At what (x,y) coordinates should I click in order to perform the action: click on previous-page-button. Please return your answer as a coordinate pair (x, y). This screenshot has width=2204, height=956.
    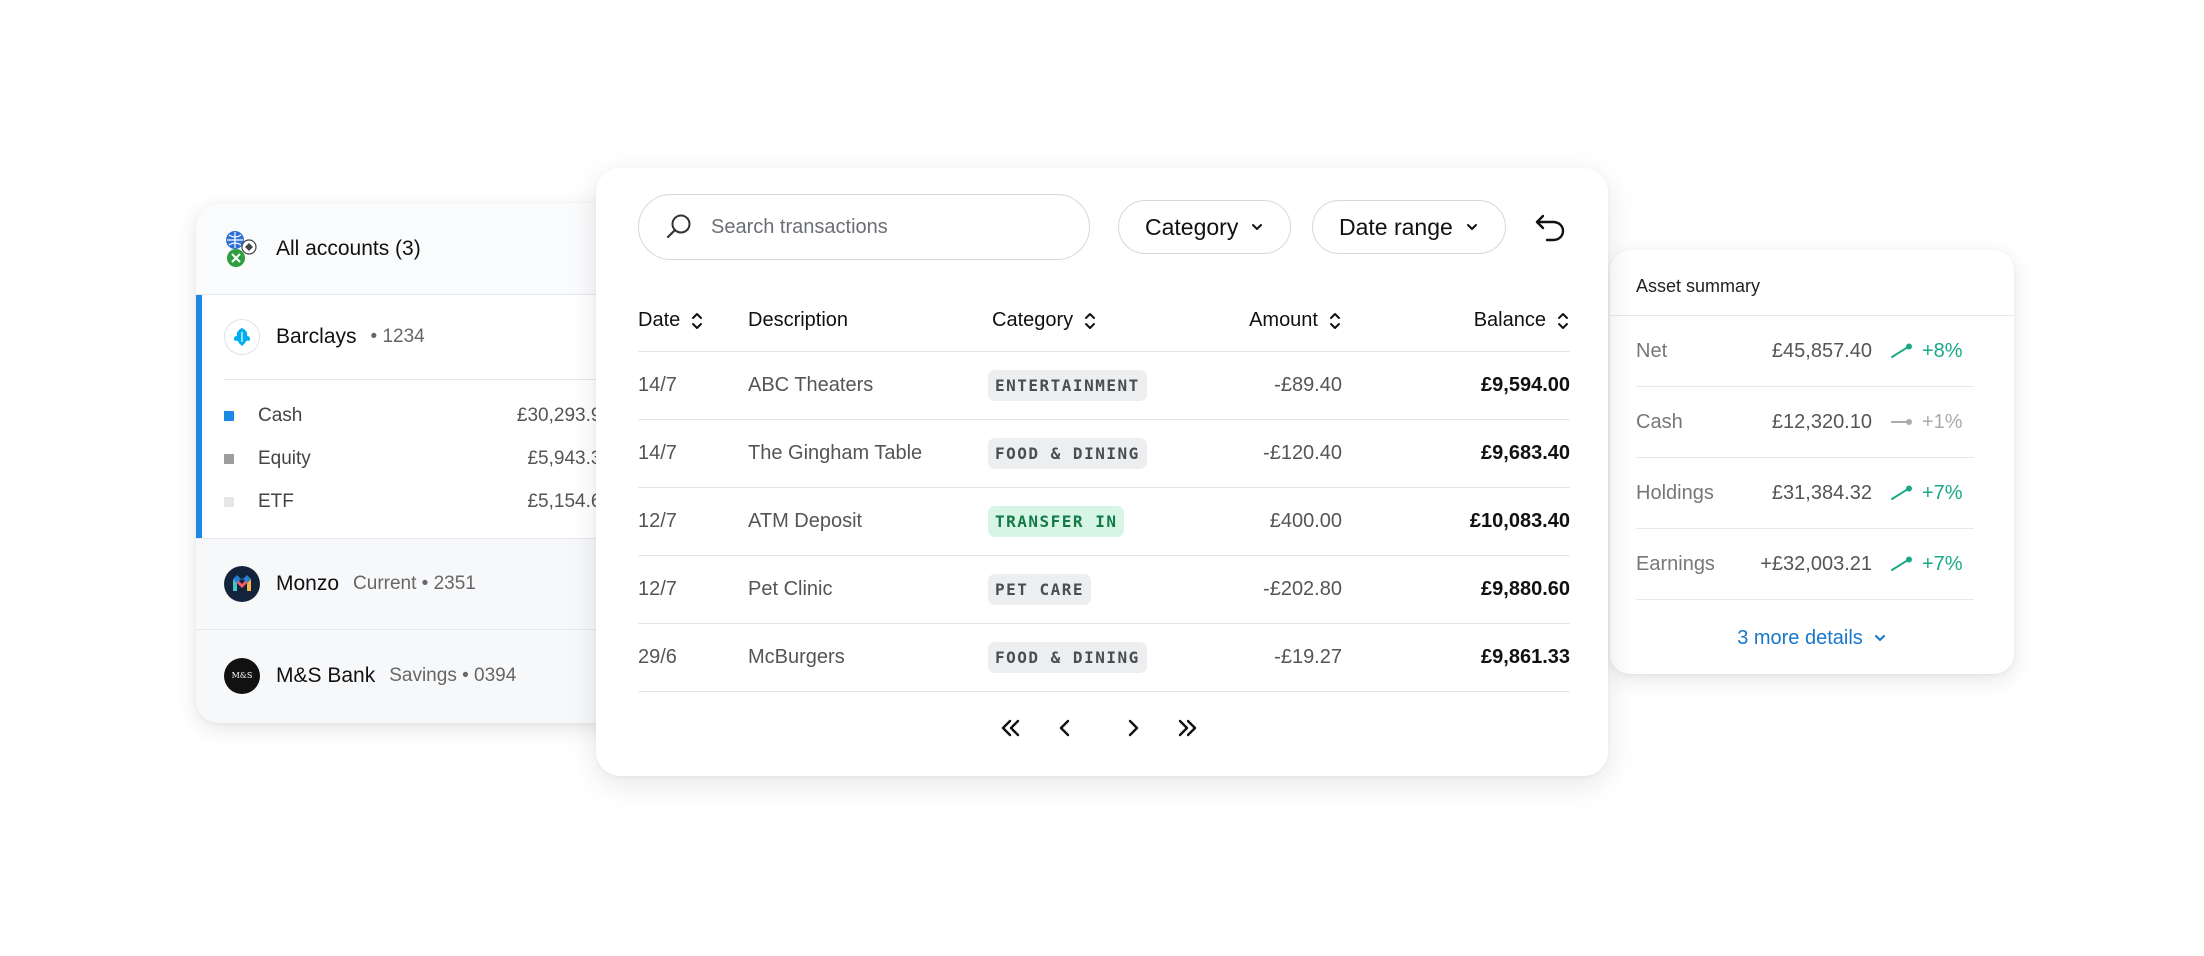
    Looking at the image, I should click on (1065, 728).